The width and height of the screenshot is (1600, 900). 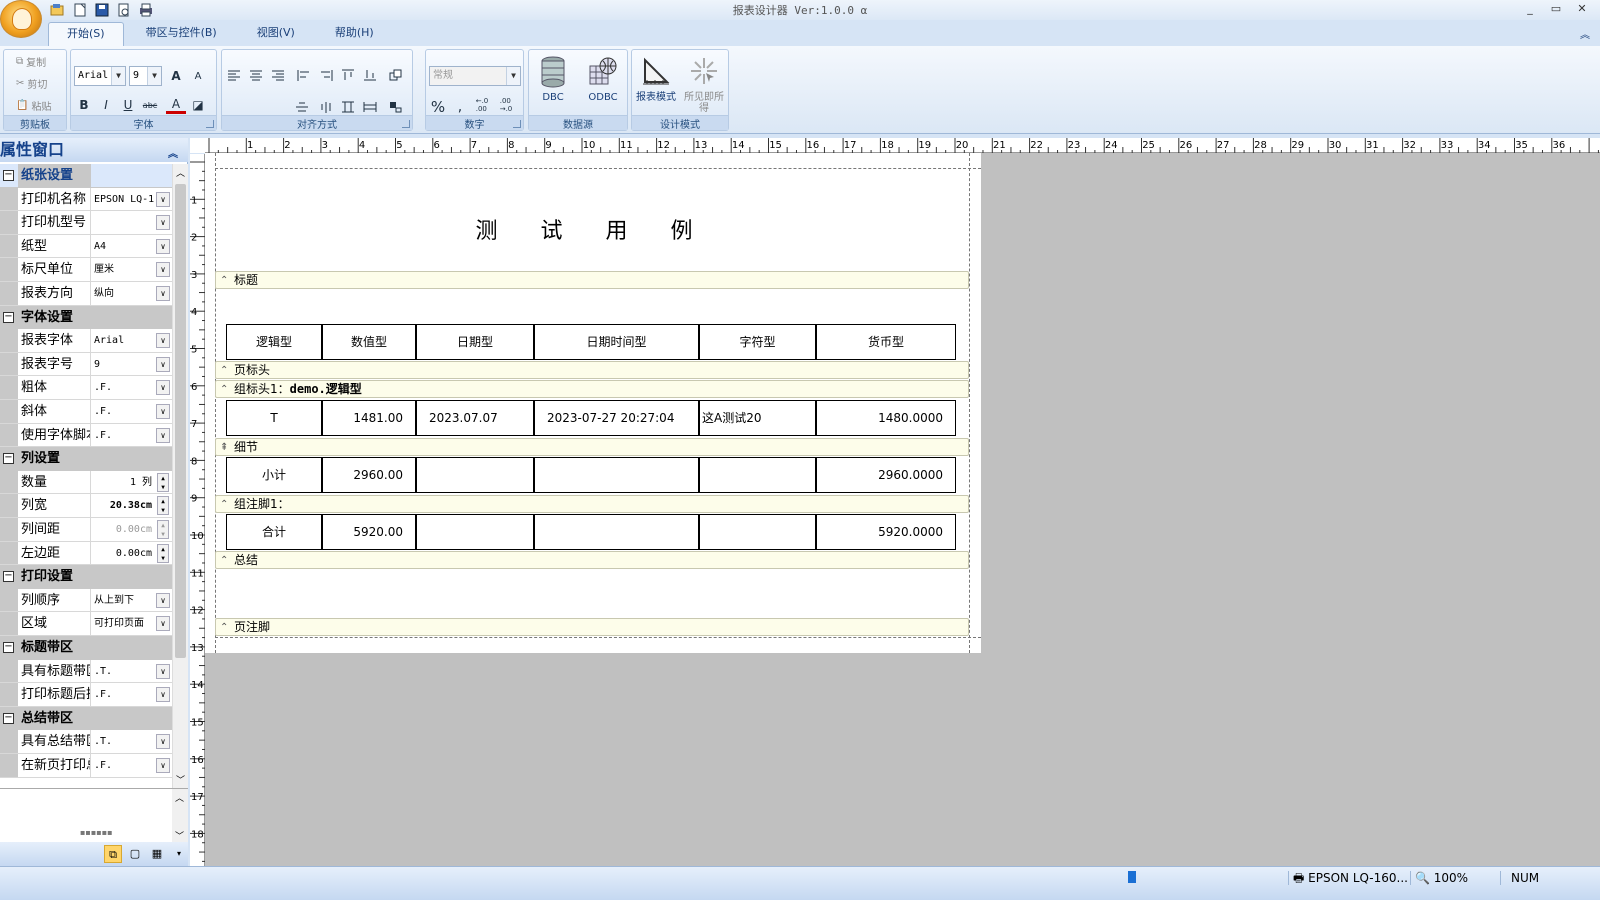 I want to click on band-expand-icon: ⇞, so click(x=224, y=448).